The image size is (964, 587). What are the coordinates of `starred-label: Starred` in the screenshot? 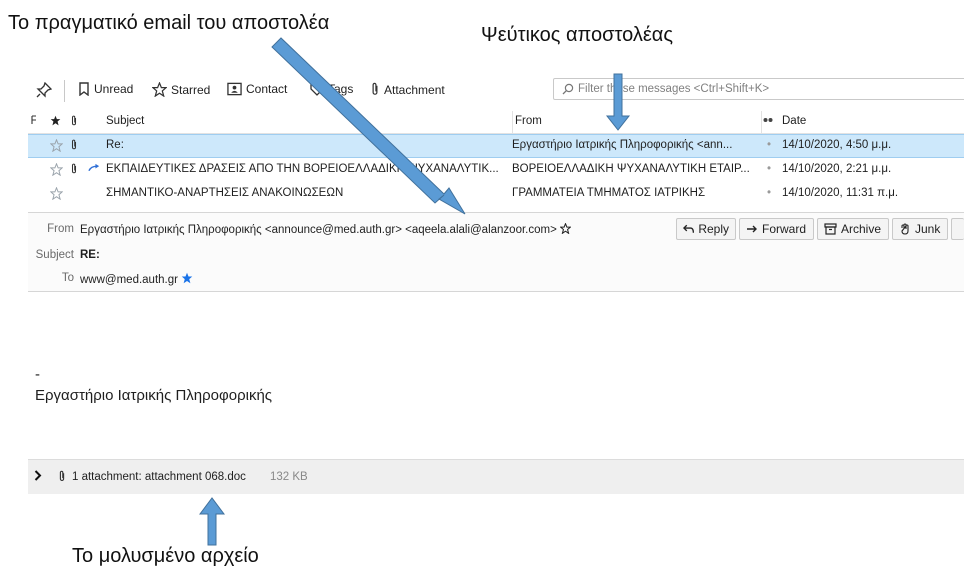 It's located at (191, 89).